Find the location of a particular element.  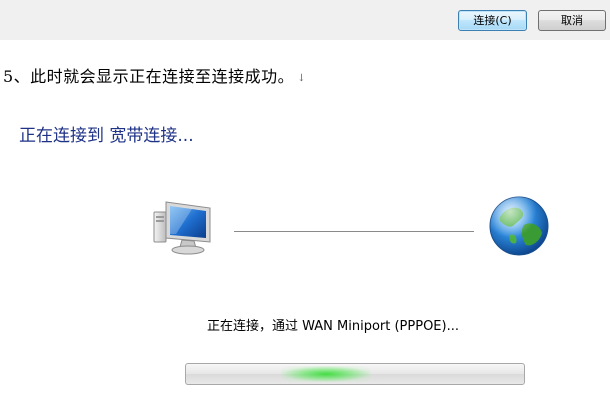

progress-marquee is located at coordinates (326, 374).